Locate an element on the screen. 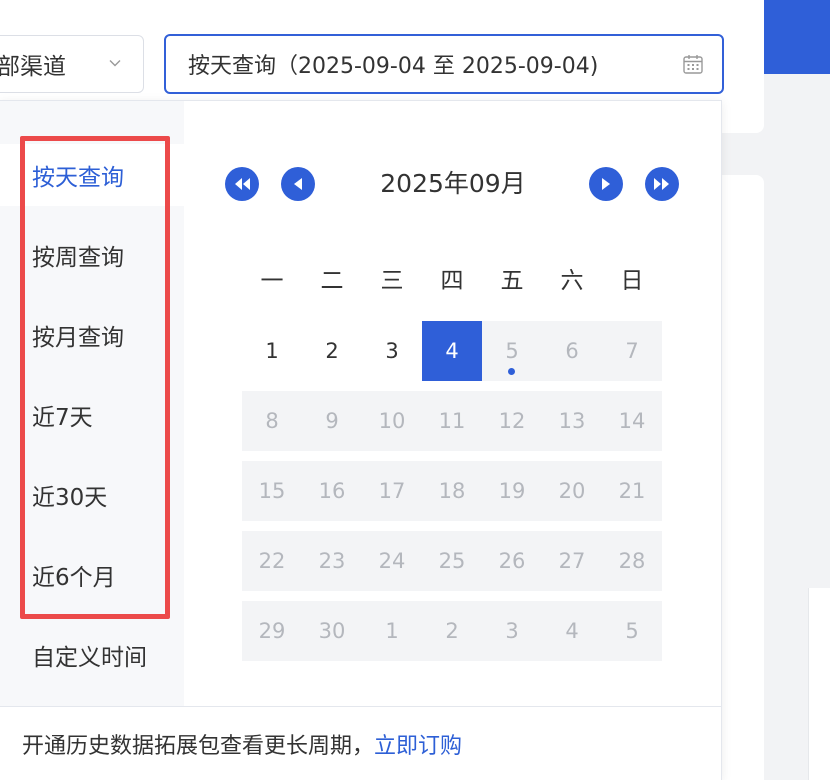 This screenshot has height=780, width=830. sidebar-item-last-6-months: 近6个月 is located at coordinates (92, 575).